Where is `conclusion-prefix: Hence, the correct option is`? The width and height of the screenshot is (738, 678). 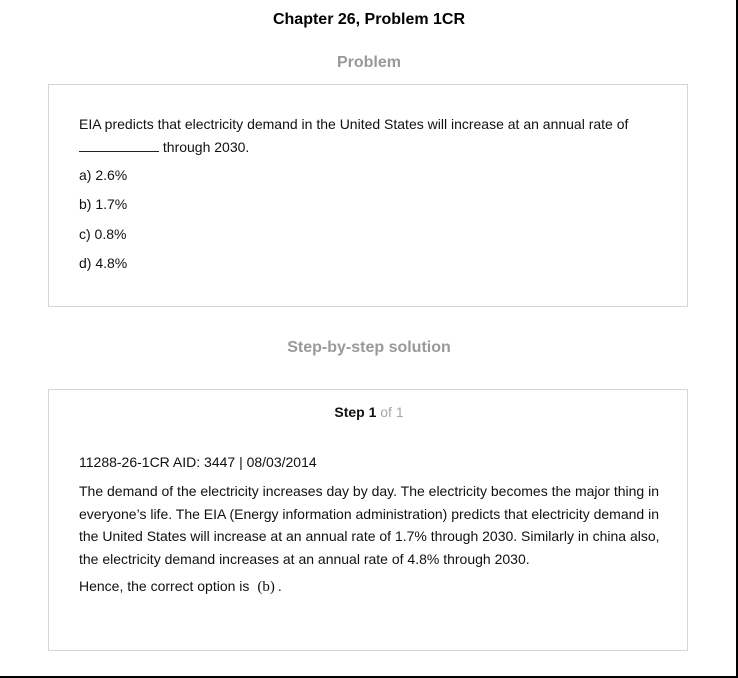 conclusion-prefix: Hence, the correct option is is located at coordinates (164, 586).